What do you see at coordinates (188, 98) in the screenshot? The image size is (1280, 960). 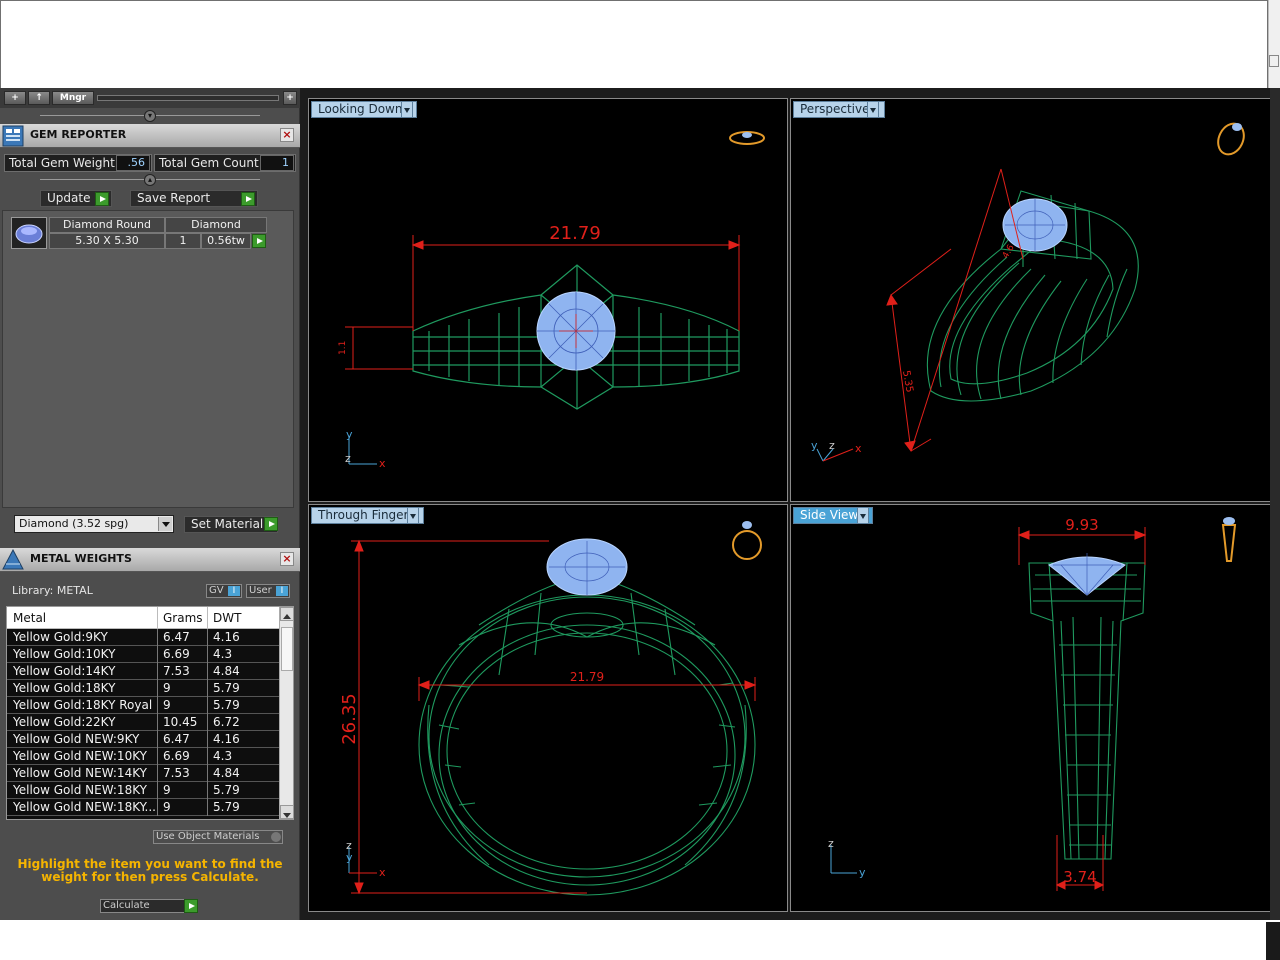 I see `toolbar-slider` at bounding box center [188, 98].